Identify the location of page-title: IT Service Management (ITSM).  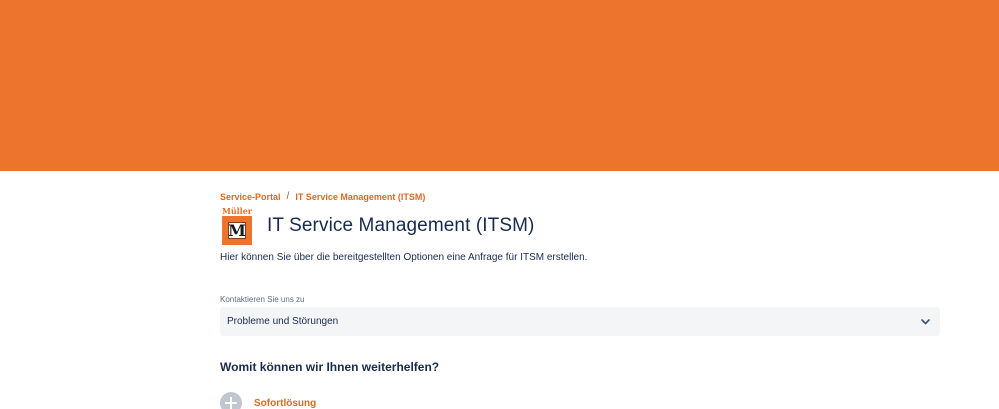
(401, 225).